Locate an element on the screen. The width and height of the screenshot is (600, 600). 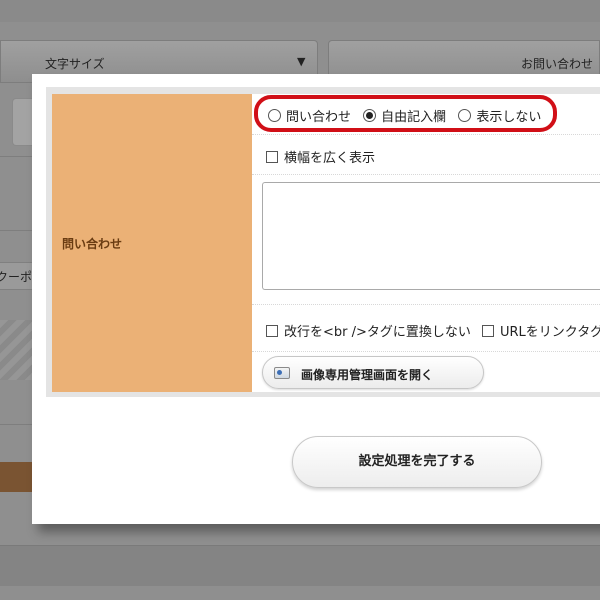
contact-label: お問い合わせ is located at coordinates (557, 64).